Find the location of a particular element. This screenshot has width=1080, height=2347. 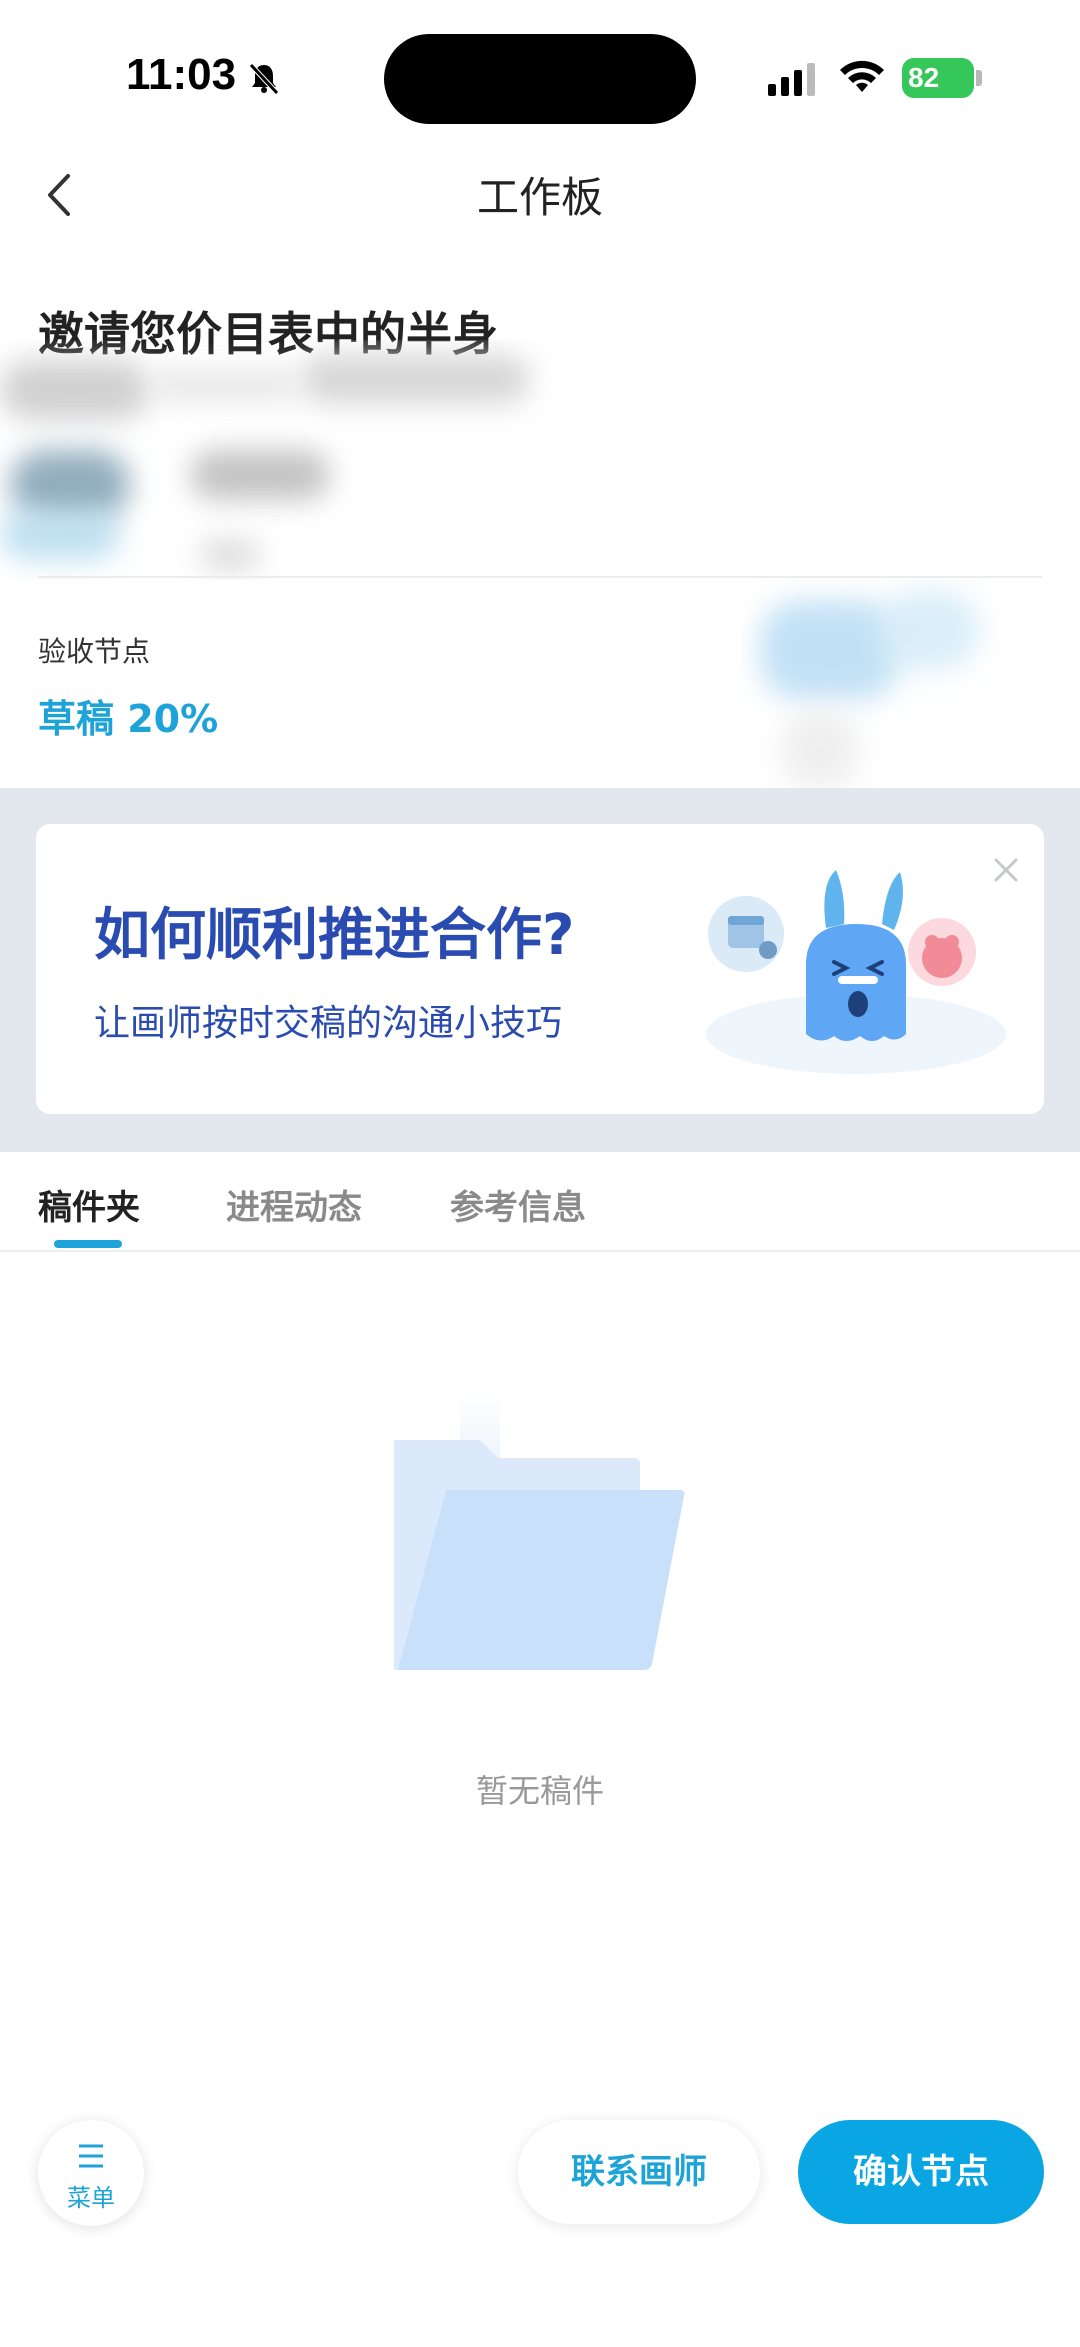

menu-icon is located at coordinates (91, 2156).